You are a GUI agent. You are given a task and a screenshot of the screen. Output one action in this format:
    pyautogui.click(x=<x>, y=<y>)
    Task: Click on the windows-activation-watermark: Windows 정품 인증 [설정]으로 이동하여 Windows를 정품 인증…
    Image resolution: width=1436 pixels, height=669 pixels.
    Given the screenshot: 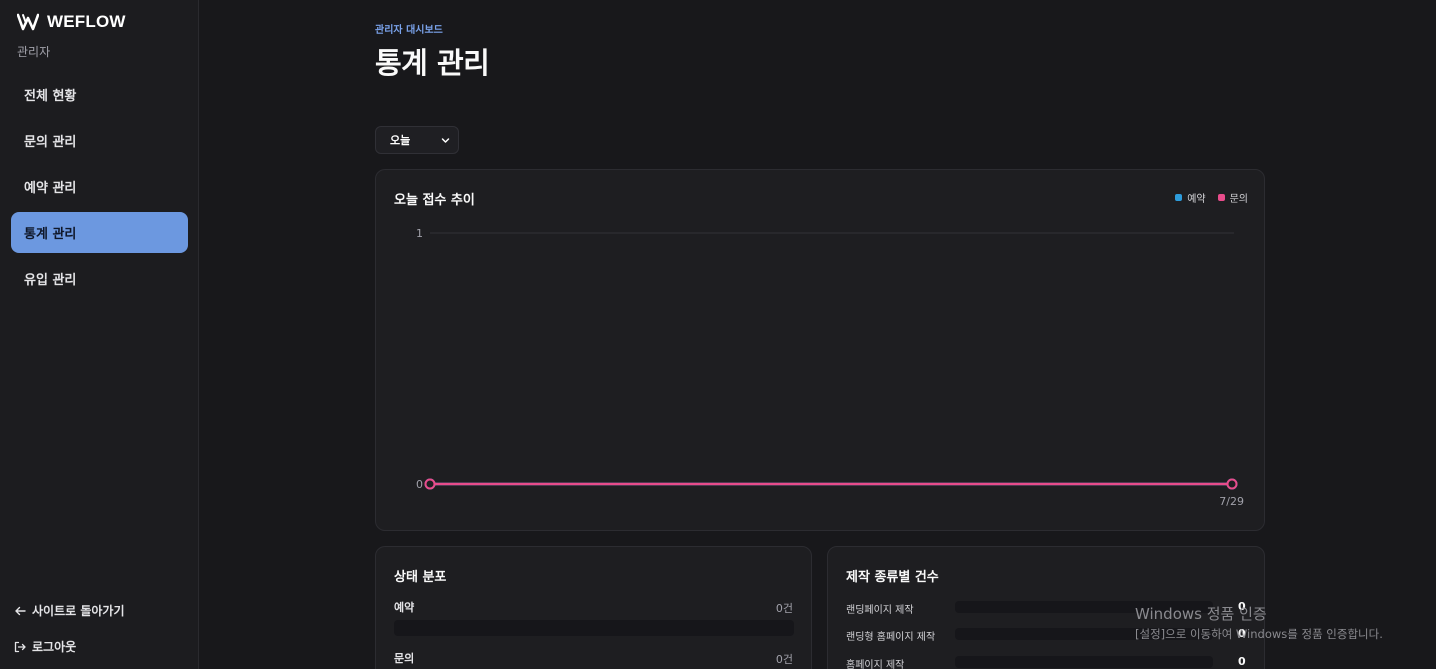 What is the action you would take?
    pyautogui.click(x=1259, y=622)
    